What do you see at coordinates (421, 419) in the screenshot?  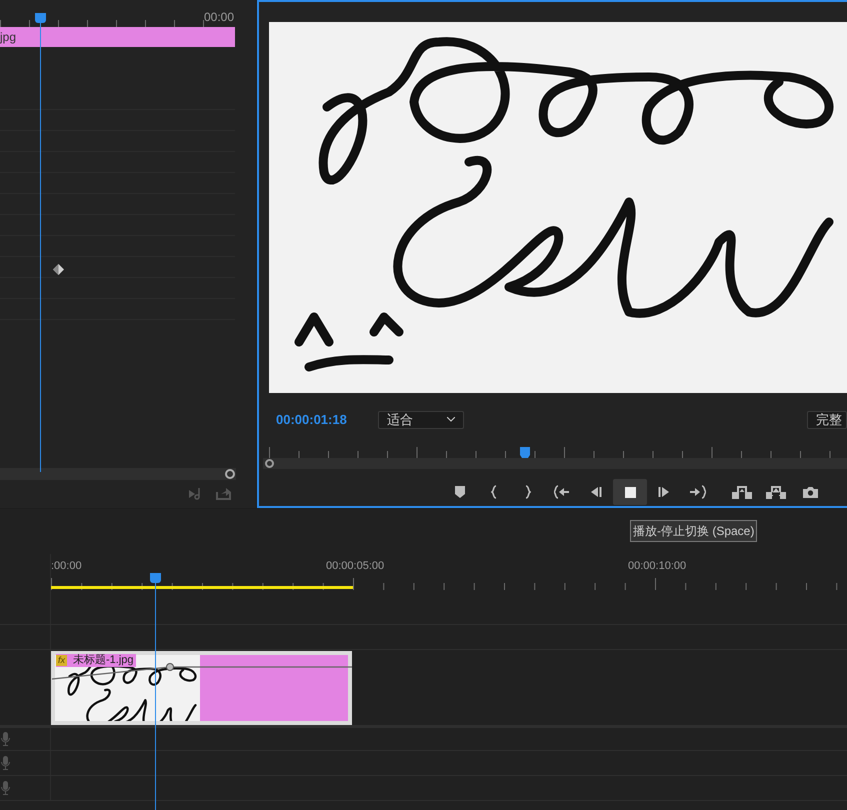 I see `zoom-select: 适合` at bounding box center [421, 419].